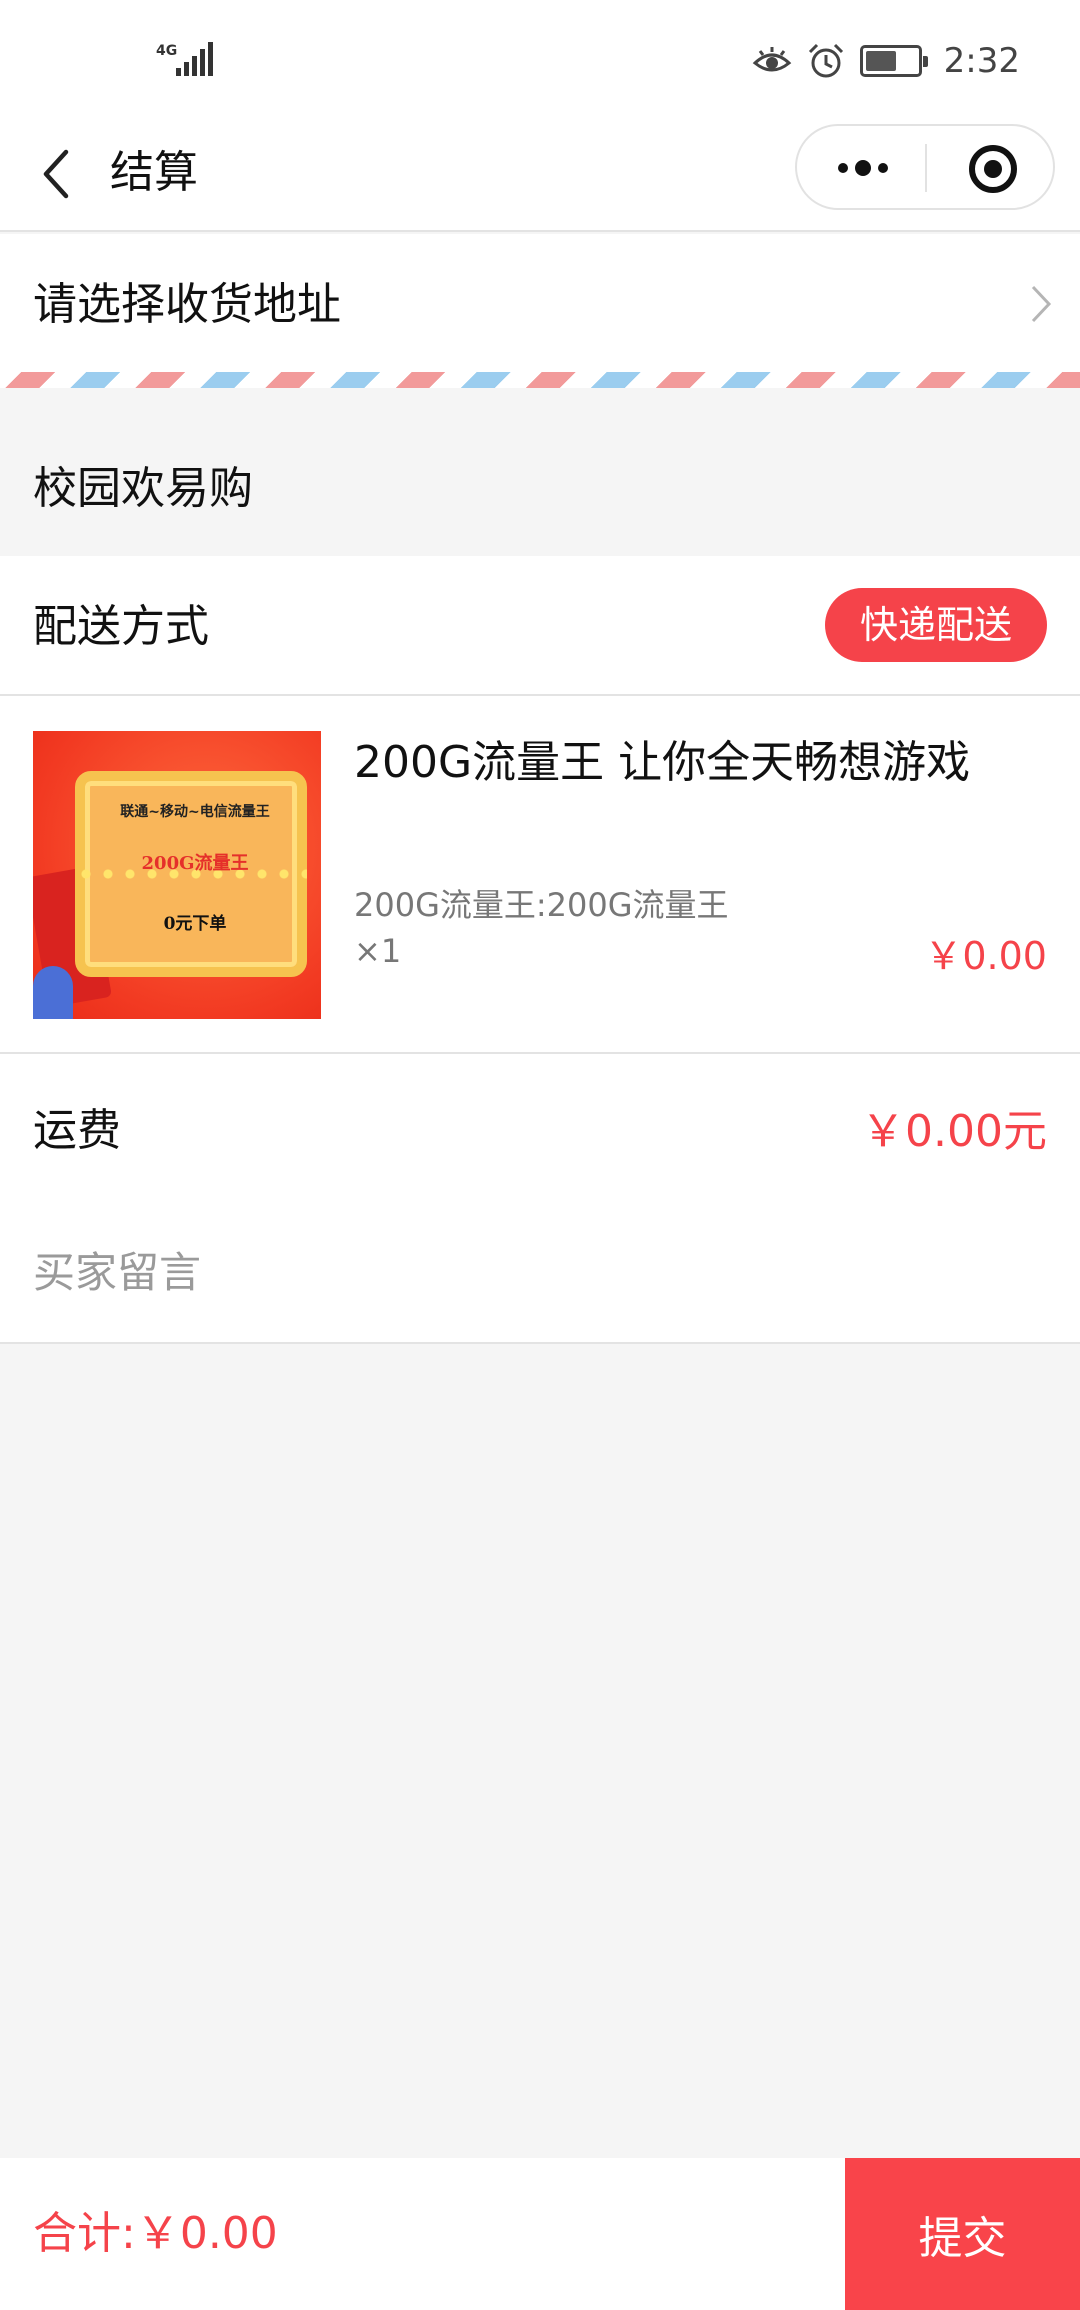  What do you see at coordinates (143, 488) in the screenshot?
I see `shop-name: 校园欢易购` at bounding box center [143, 488].